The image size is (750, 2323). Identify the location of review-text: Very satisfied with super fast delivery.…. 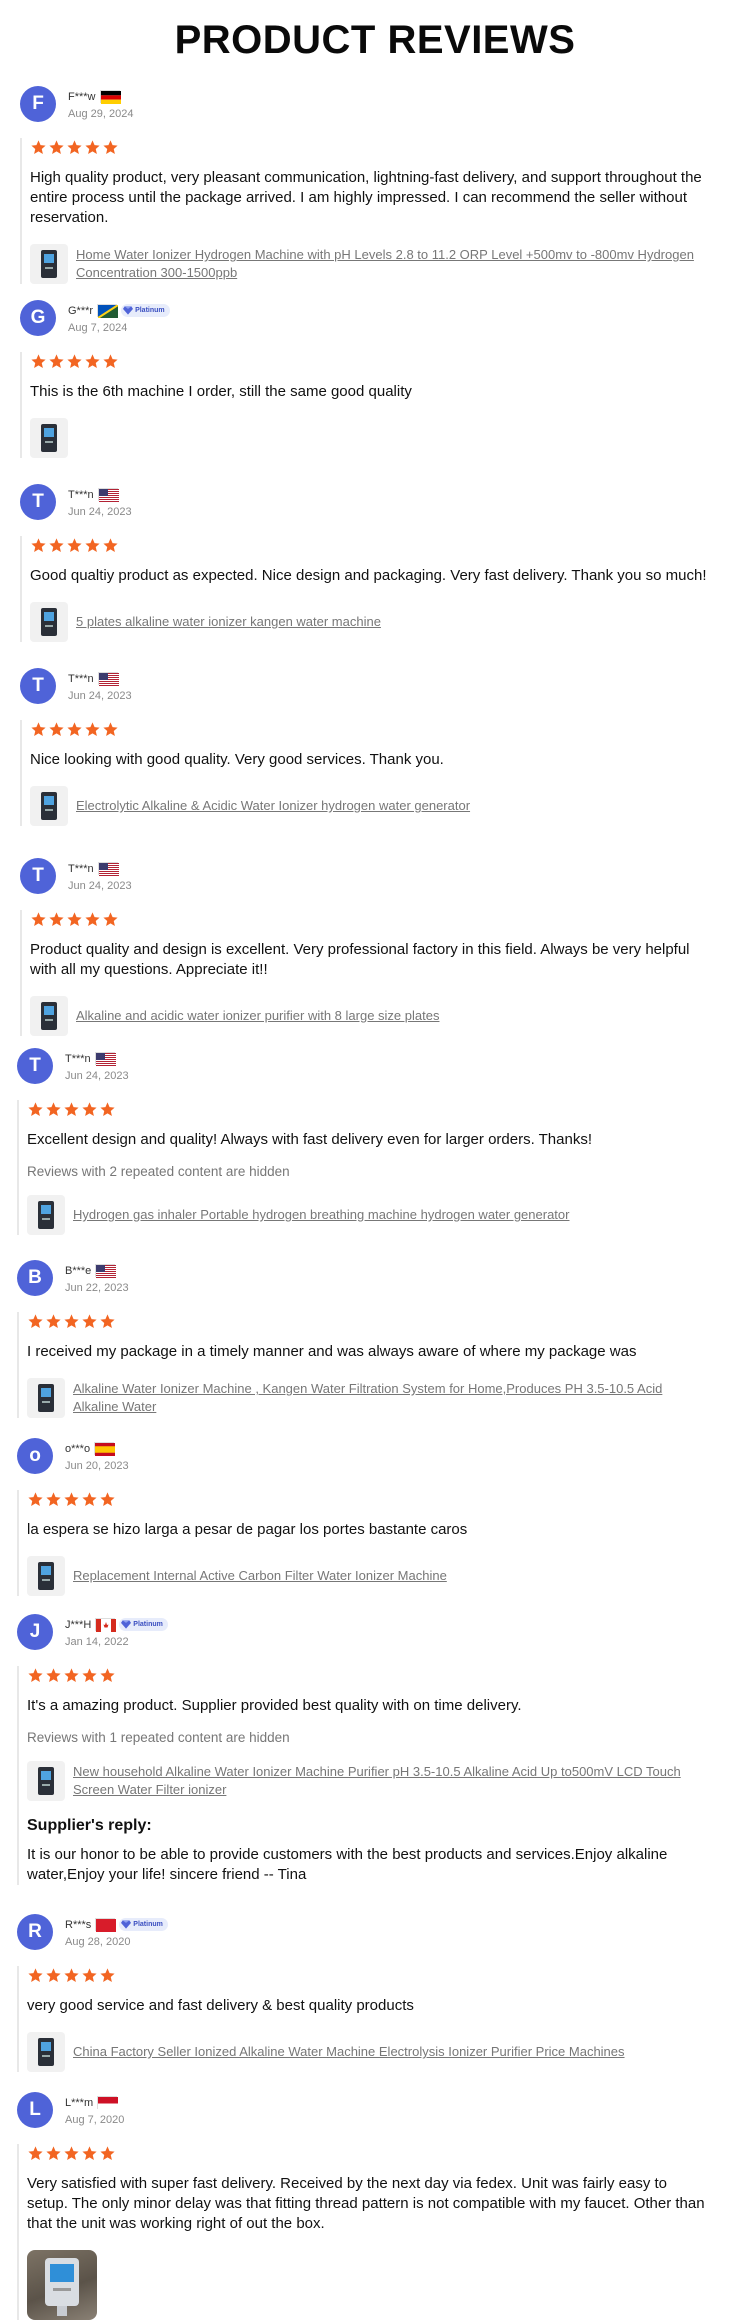
(366, 2203).